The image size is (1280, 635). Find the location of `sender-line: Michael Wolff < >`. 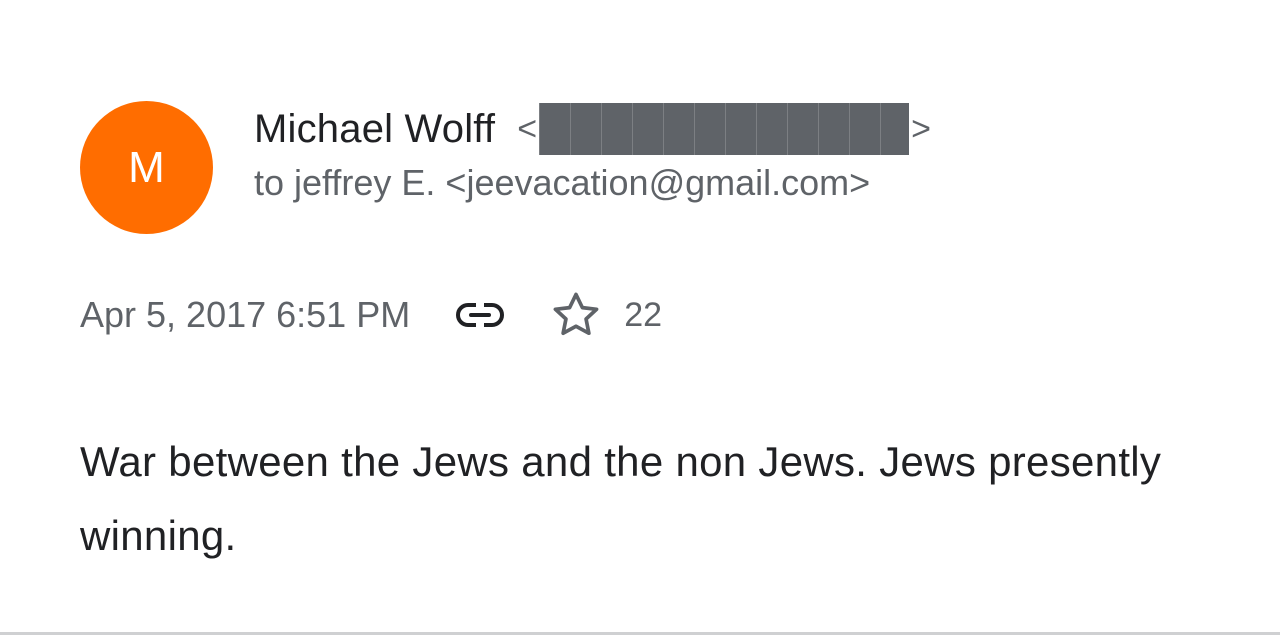

sender-line: Michael Wolff < > is located at coordinates (592, 129).